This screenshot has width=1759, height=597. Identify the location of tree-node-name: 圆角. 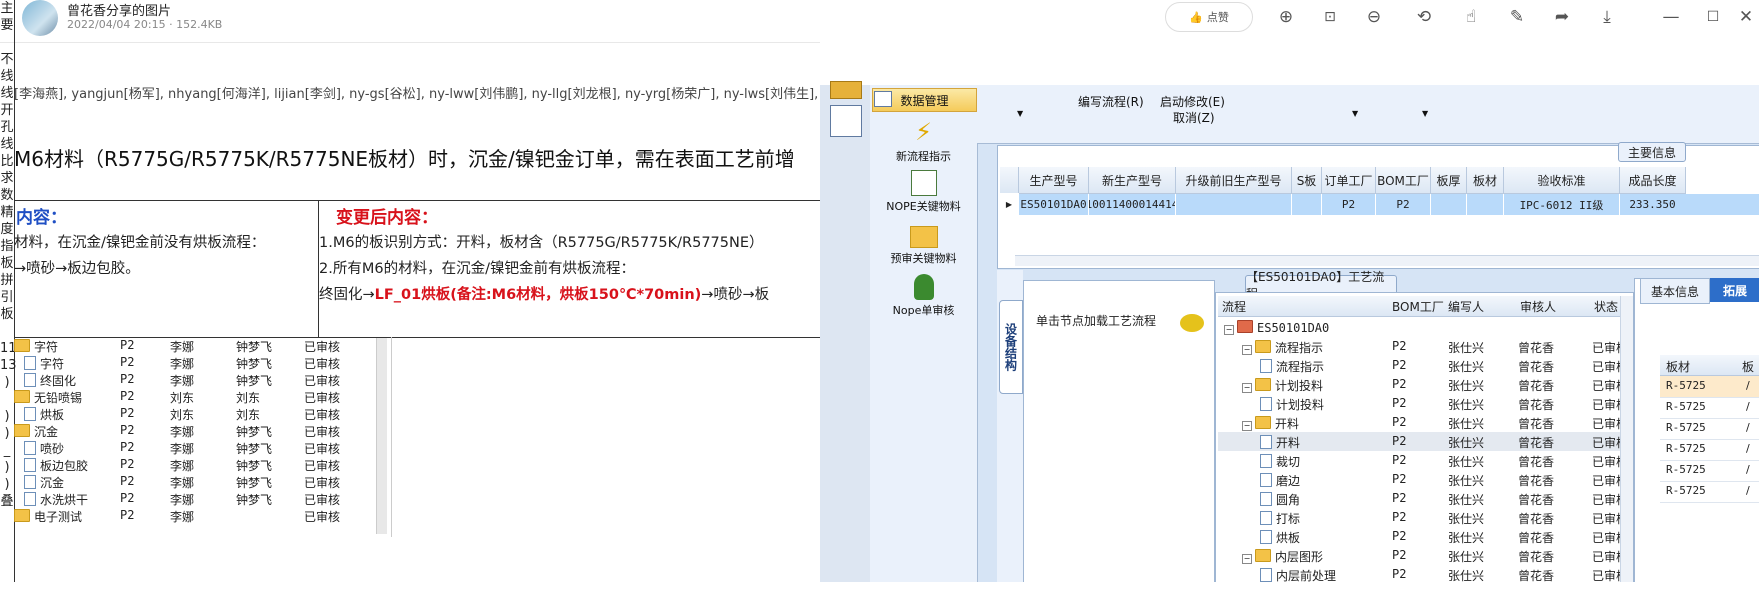
(1280, 499).